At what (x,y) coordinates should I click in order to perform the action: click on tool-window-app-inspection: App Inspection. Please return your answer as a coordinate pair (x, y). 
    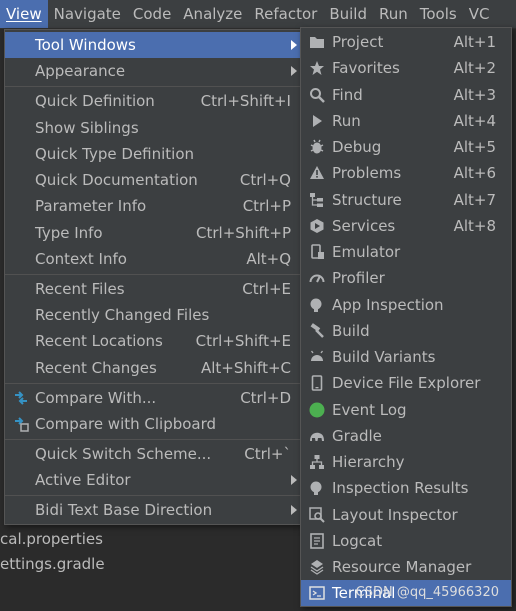
    Looking at the image, I should click on (406, 305).